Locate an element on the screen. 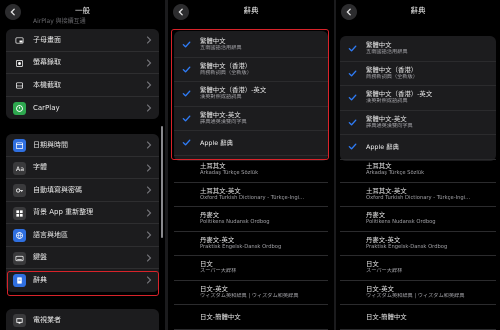 Image resolution: width=500 pixels, height=330 pixels. selected-dictionary-item: 繁體中文（香港） 商務新詞典（全新版） is located at coordinates (418, 74).